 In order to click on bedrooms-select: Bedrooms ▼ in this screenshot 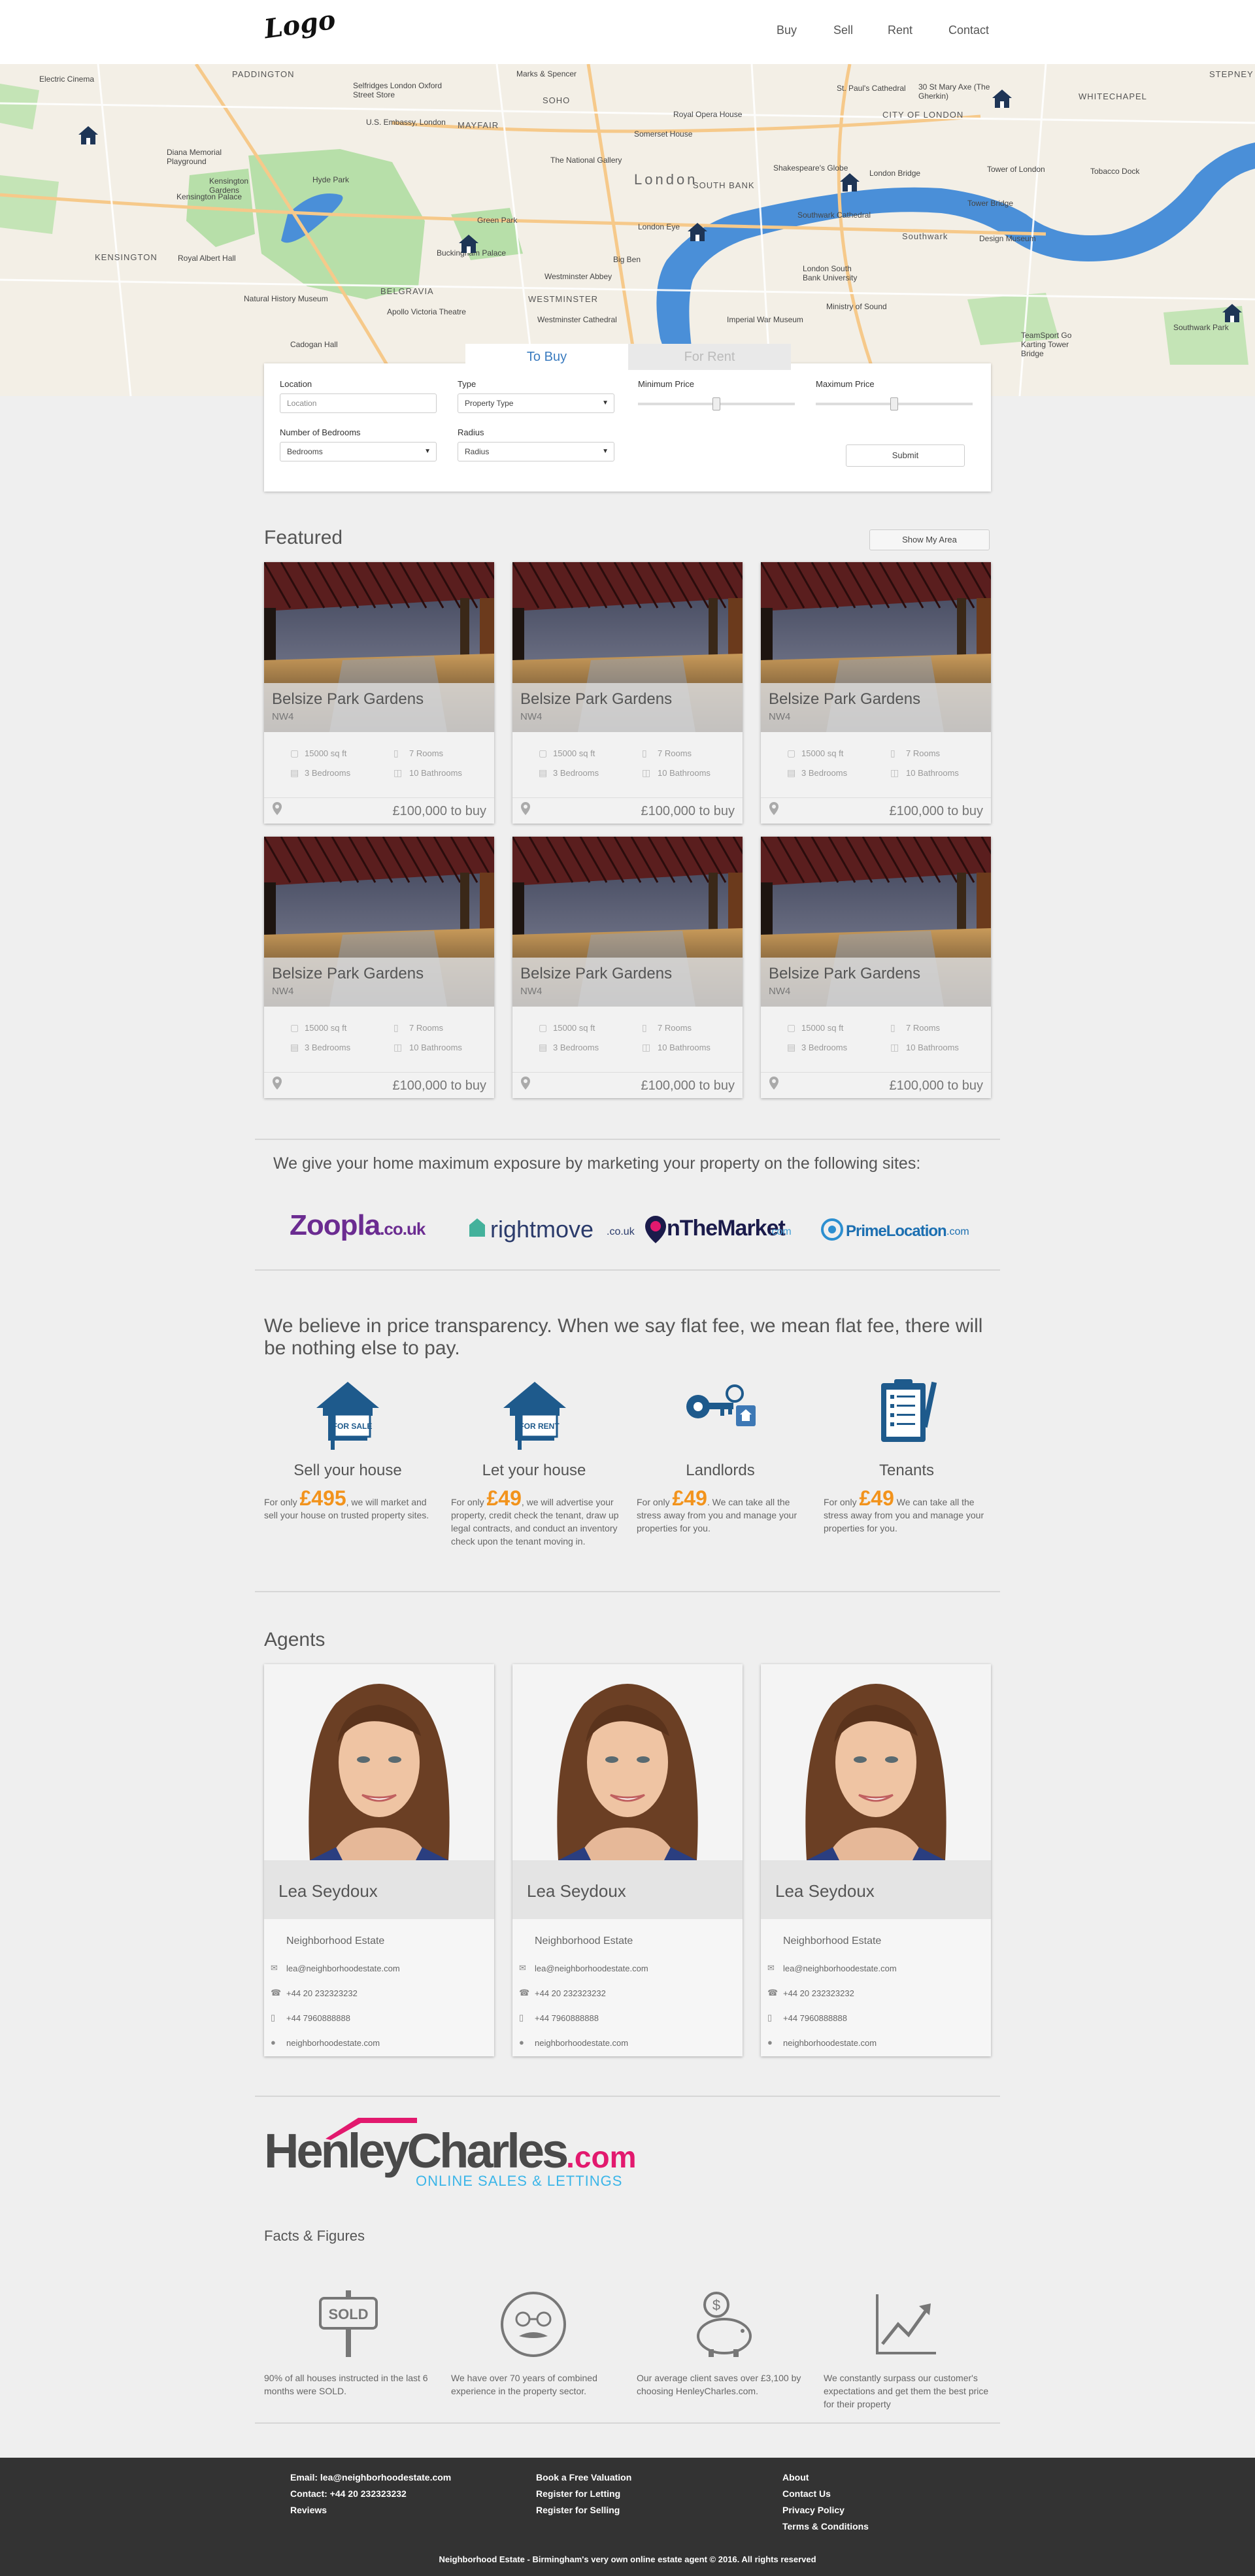, I will do `click(359, 452)`.